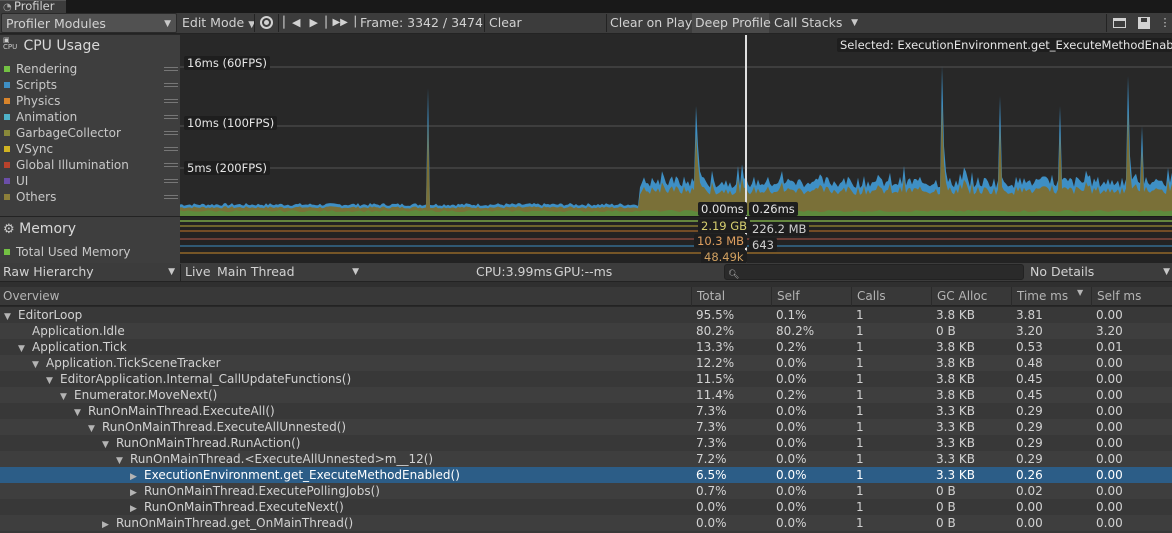 The width and height of the screenshot is (1172, 533). I want to click on row-gc-cell: 0 B, so click(946, 331).